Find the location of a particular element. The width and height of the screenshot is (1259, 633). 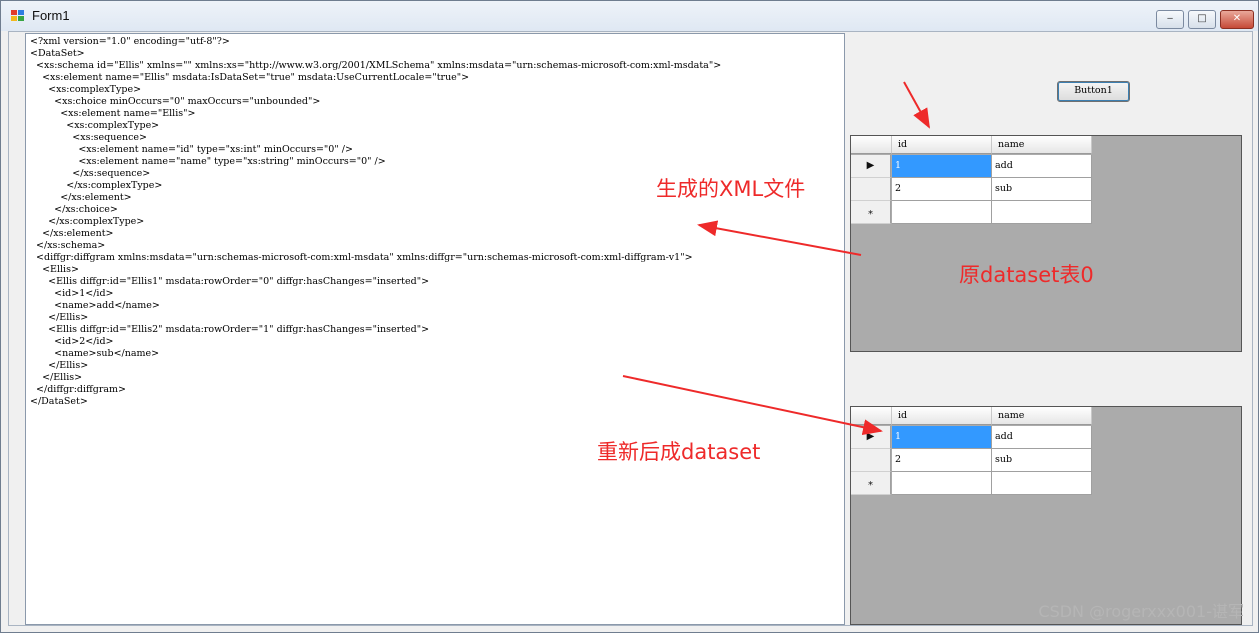

annotation-arrows is located at coordinates (776, 258).